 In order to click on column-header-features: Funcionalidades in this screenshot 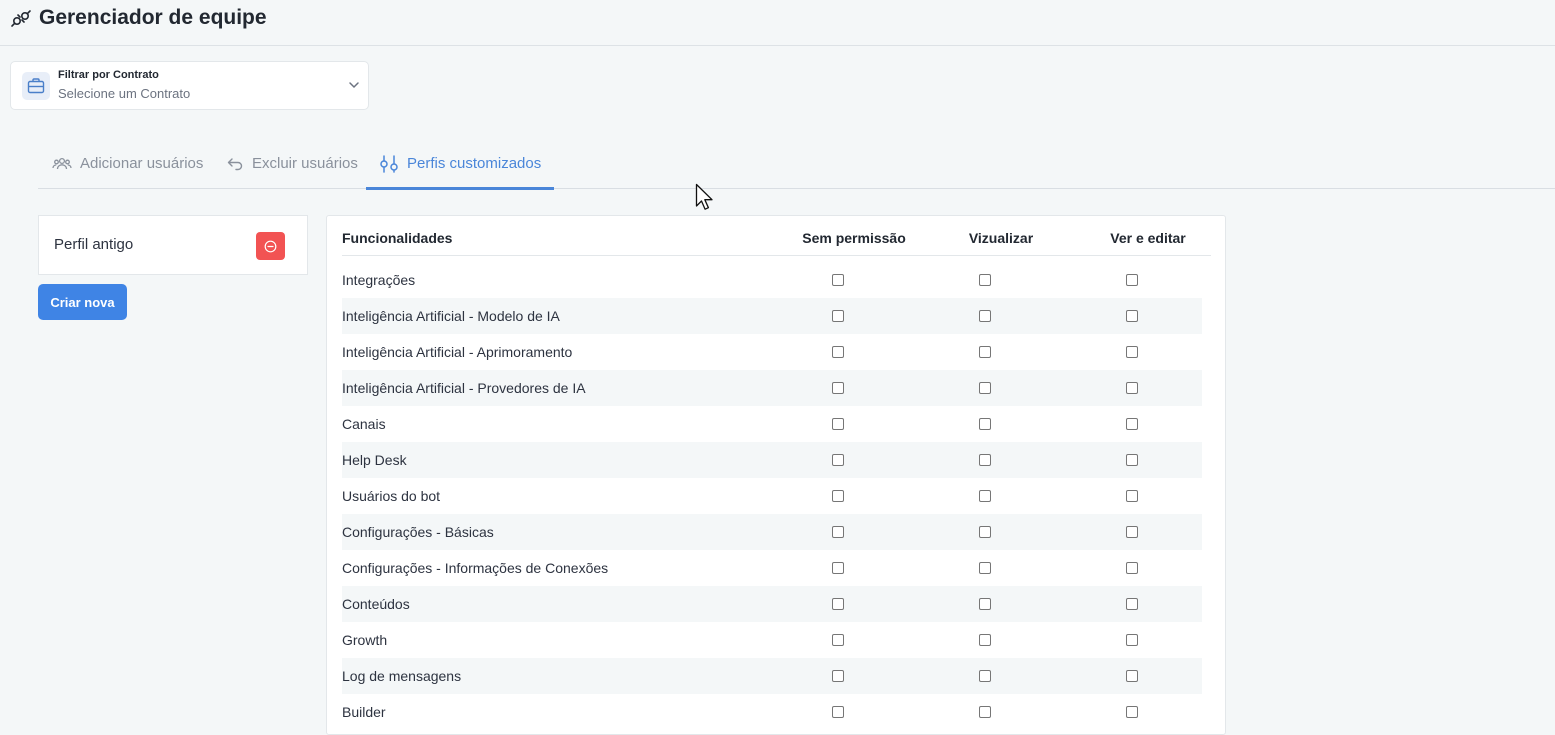, I will do `click(397, 238)`.